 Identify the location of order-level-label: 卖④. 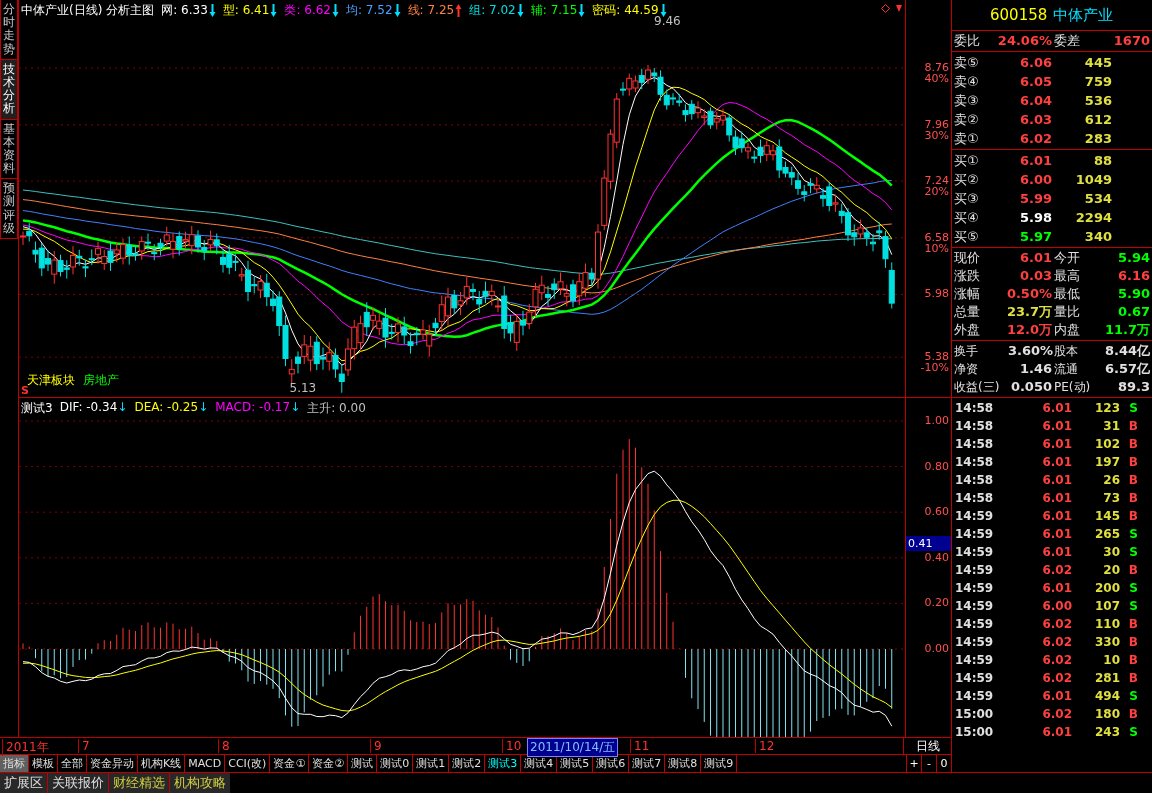
(966, 82).